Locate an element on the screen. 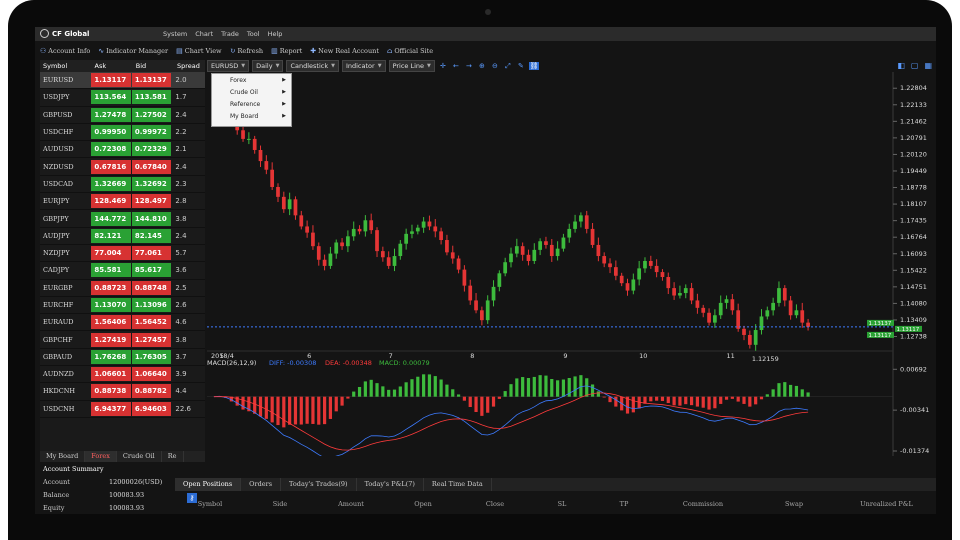 The height and width of the screenshot is (540, 960). column-header: TP is located at coordinates (624, 506).